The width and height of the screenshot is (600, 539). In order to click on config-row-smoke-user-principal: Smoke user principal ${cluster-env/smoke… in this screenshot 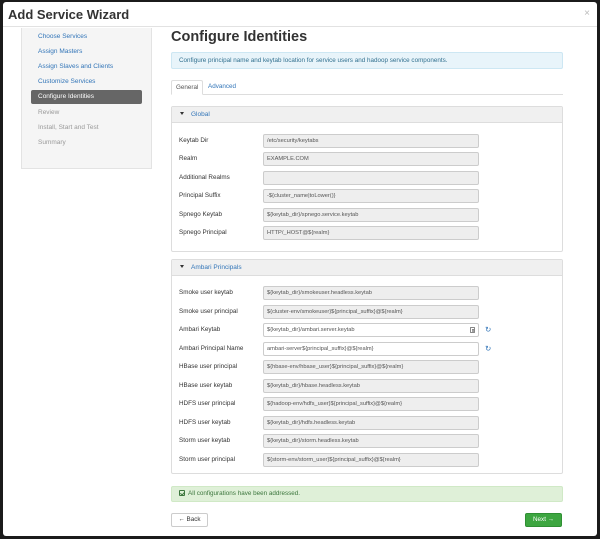, I will do `click(368, 312)`.